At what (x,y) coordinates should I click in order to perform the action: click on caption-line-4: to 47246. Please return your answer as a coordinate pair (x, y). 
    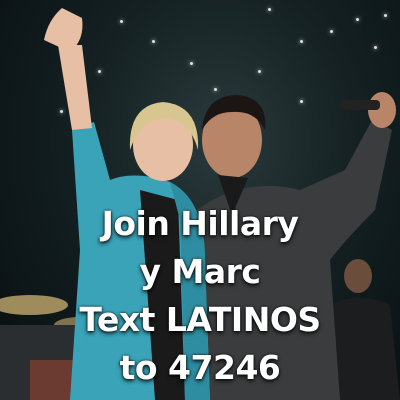
    Looking at the image, I should click on (200, 367).